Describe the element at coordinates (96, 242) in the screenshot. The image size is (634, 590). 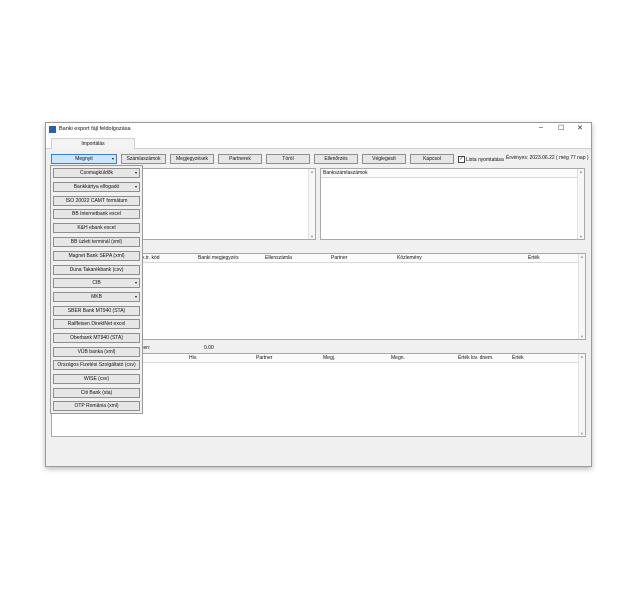
I see `menu-item-bb-terminal: BB üzleti terminál (xml)` at that location.